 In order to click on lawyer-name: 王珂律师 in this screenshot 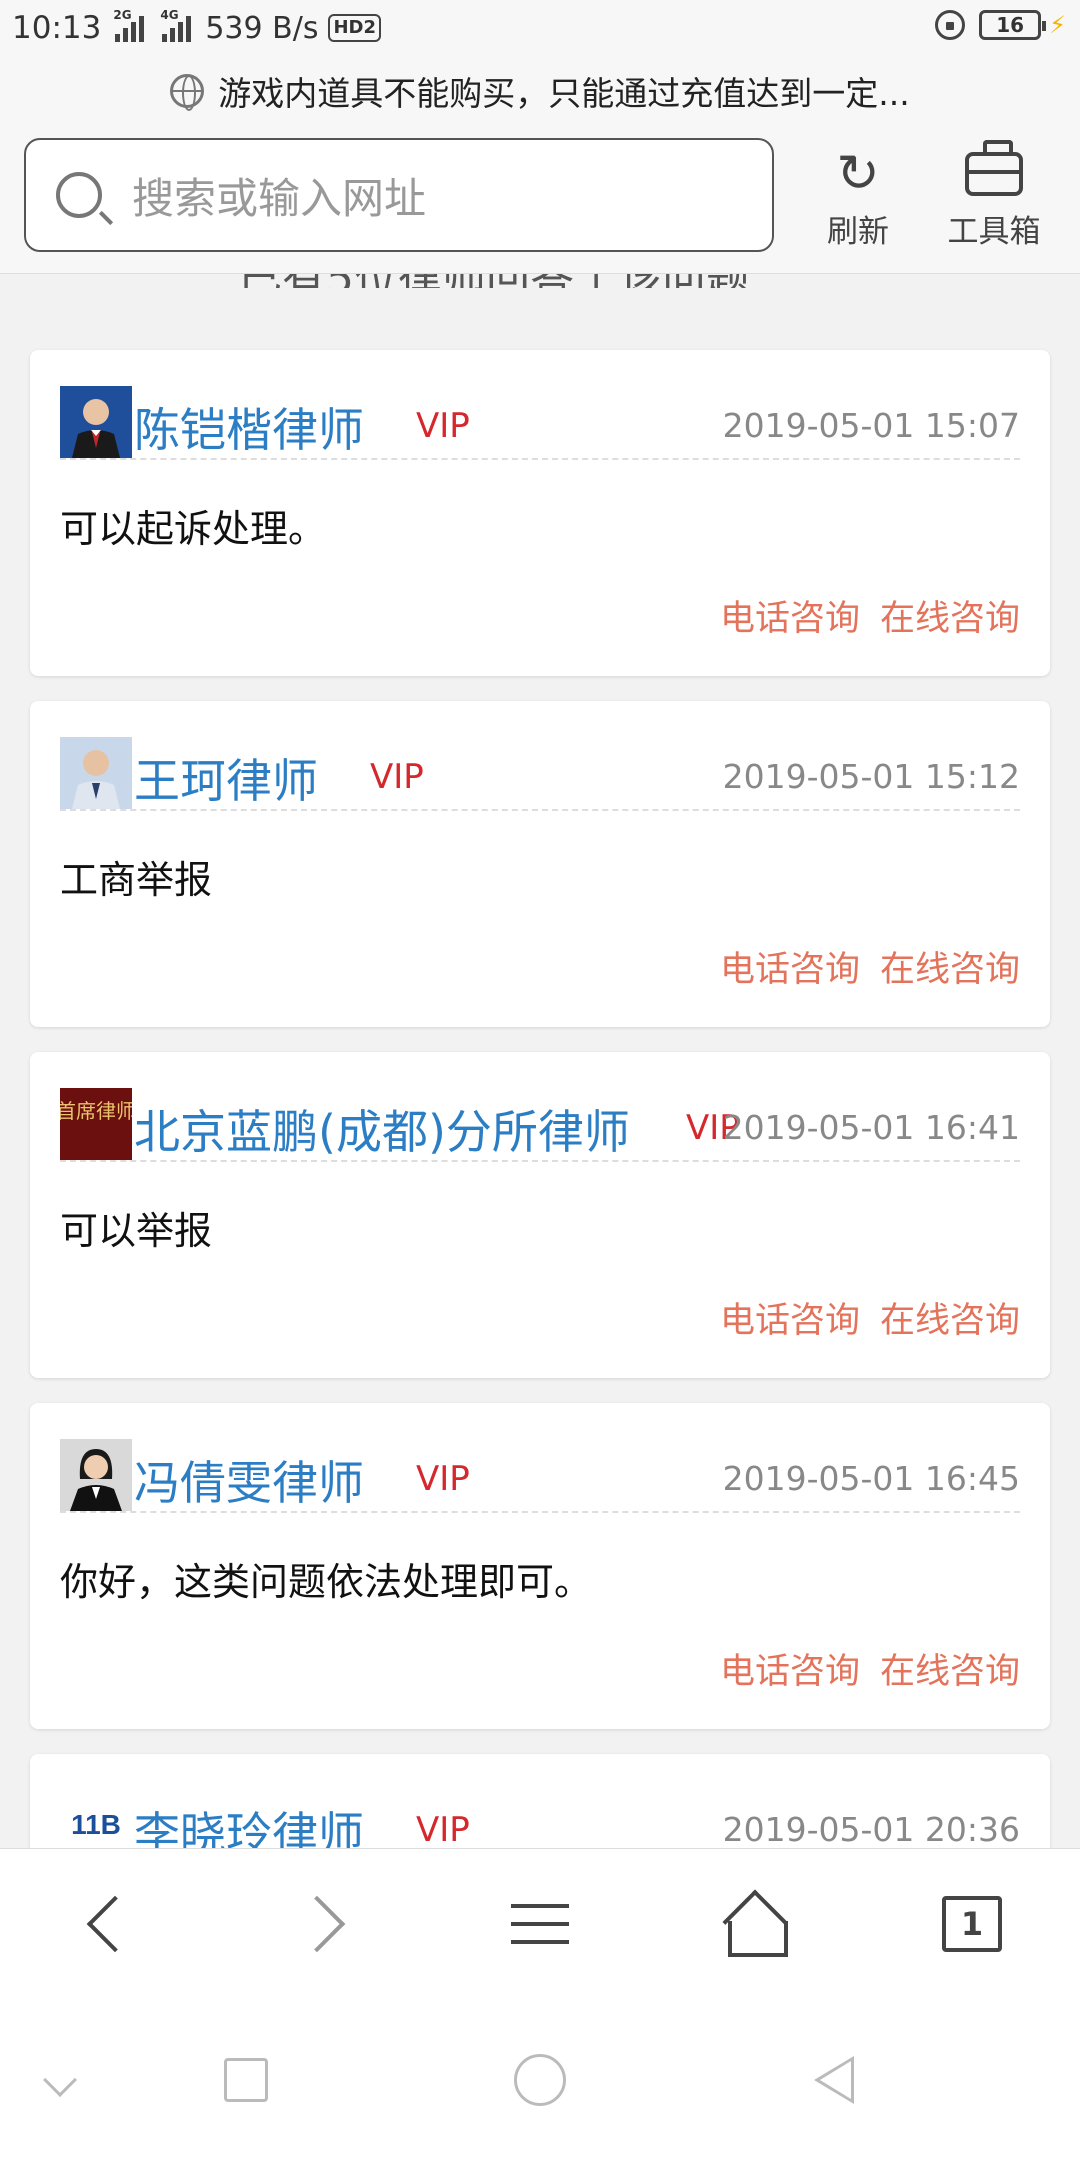, I will do `click(226, 778)`.